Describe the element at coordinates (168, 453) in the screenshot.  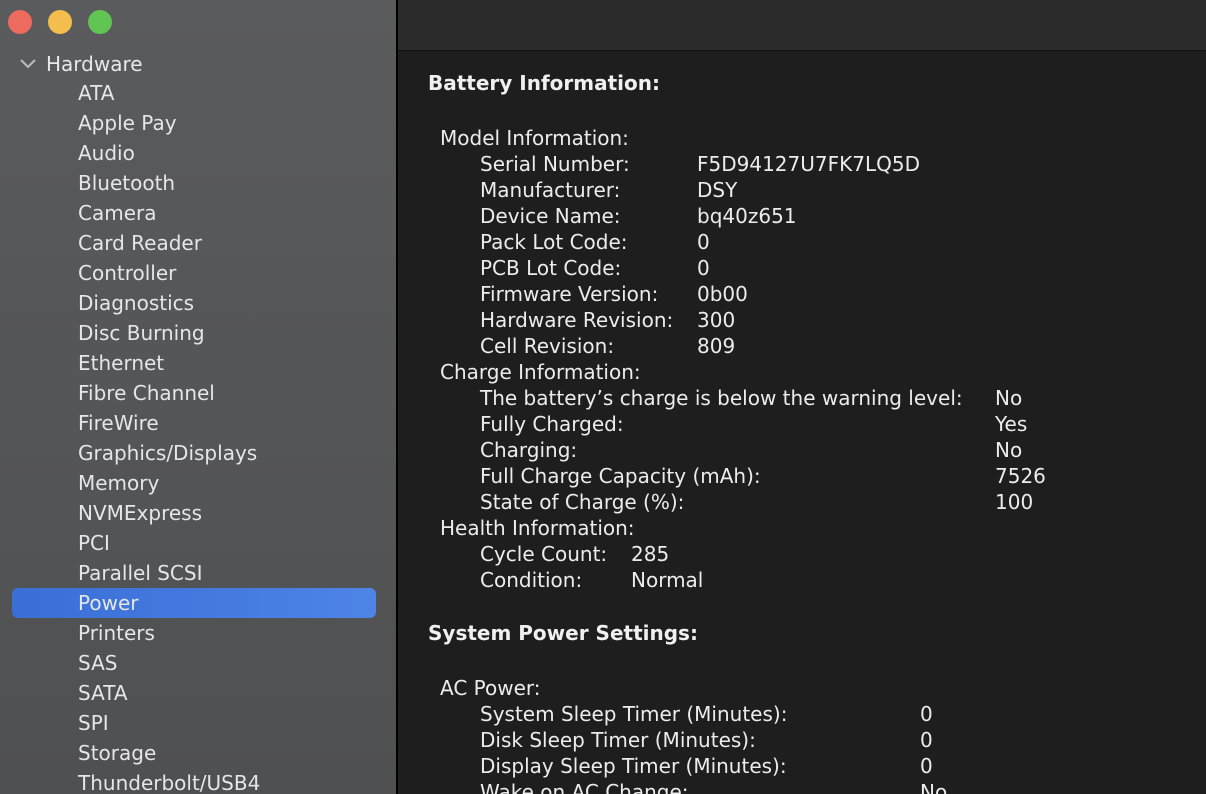
I see `sidebar-item-label: Graphics/Displays` at that location.